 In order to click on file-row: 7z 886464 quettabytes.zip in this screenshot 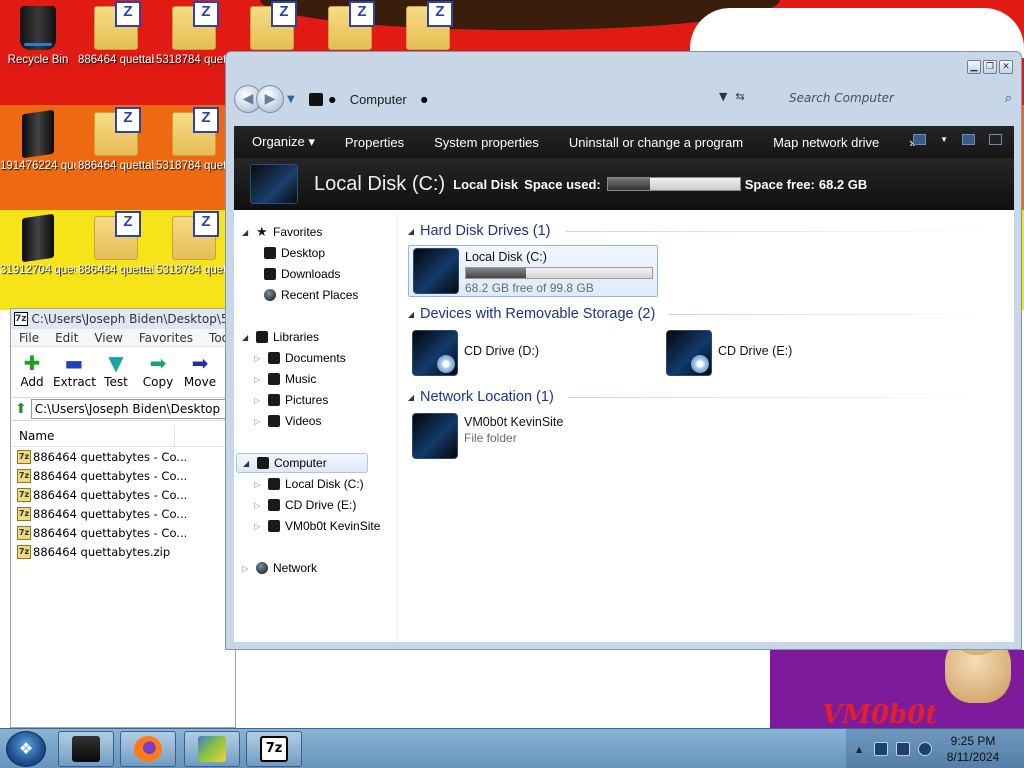, I will do `click(123, 551)`.